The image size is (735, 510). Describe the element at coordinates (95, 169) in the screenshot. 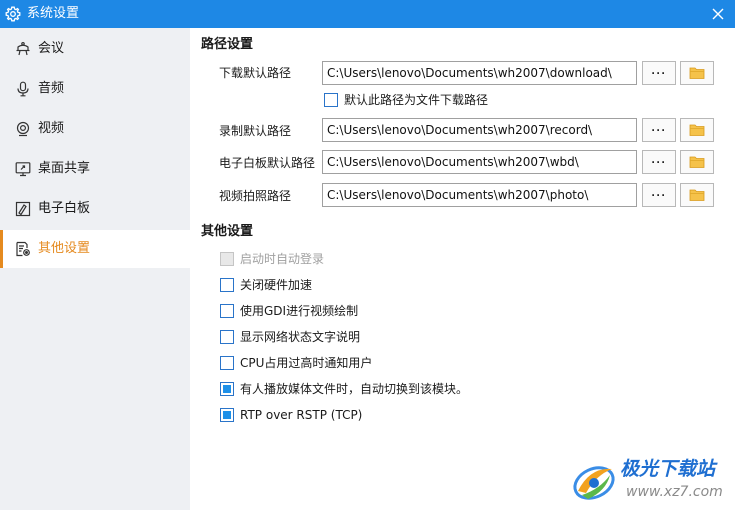

I see `sidebar-item-desktop-share: 桌面共享` at that location.